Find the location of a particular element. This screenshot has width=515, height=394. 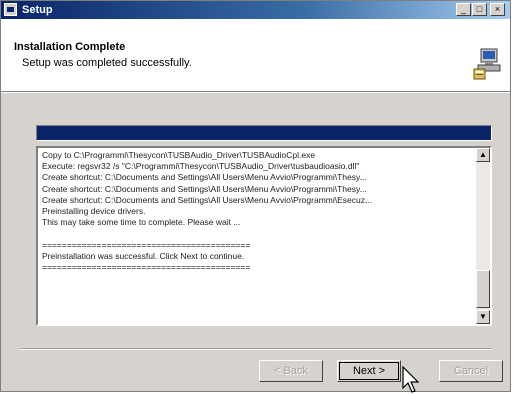

mouse-cursor-icon is located at coordinates (411, 379).